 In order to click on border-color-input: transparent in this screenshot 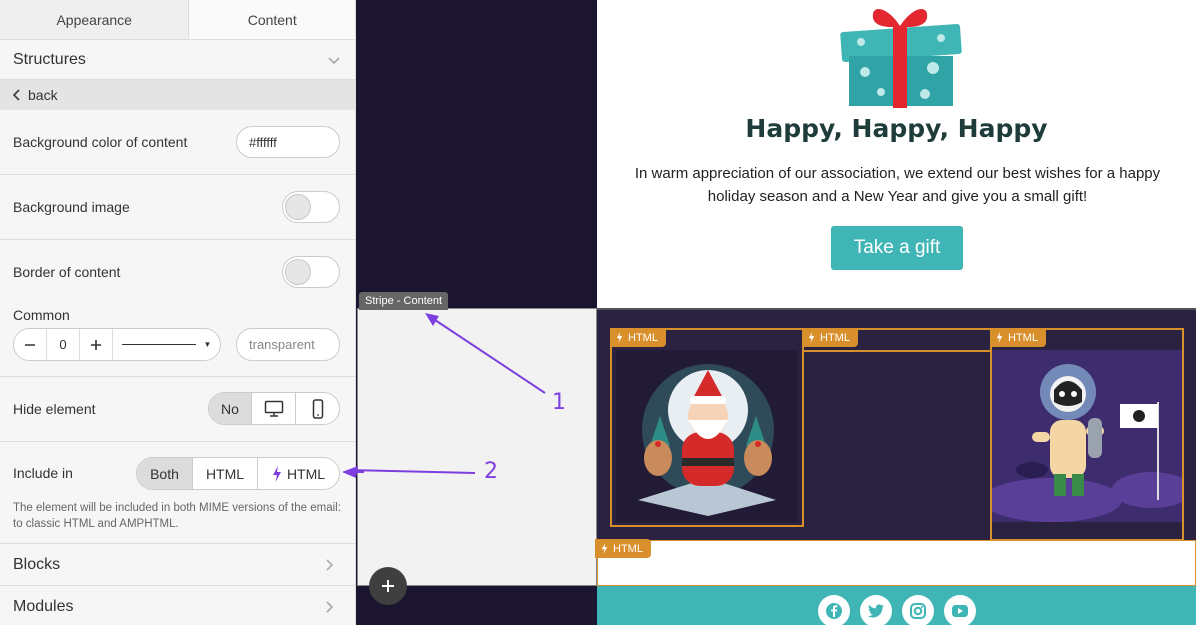, I will do `click(288, 344)`.